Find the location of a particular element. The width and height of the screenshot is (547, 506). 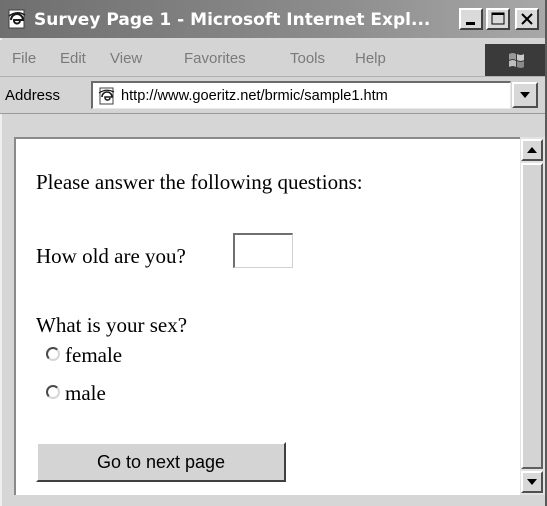

address-label: Address is located at coordinates (33, 95).